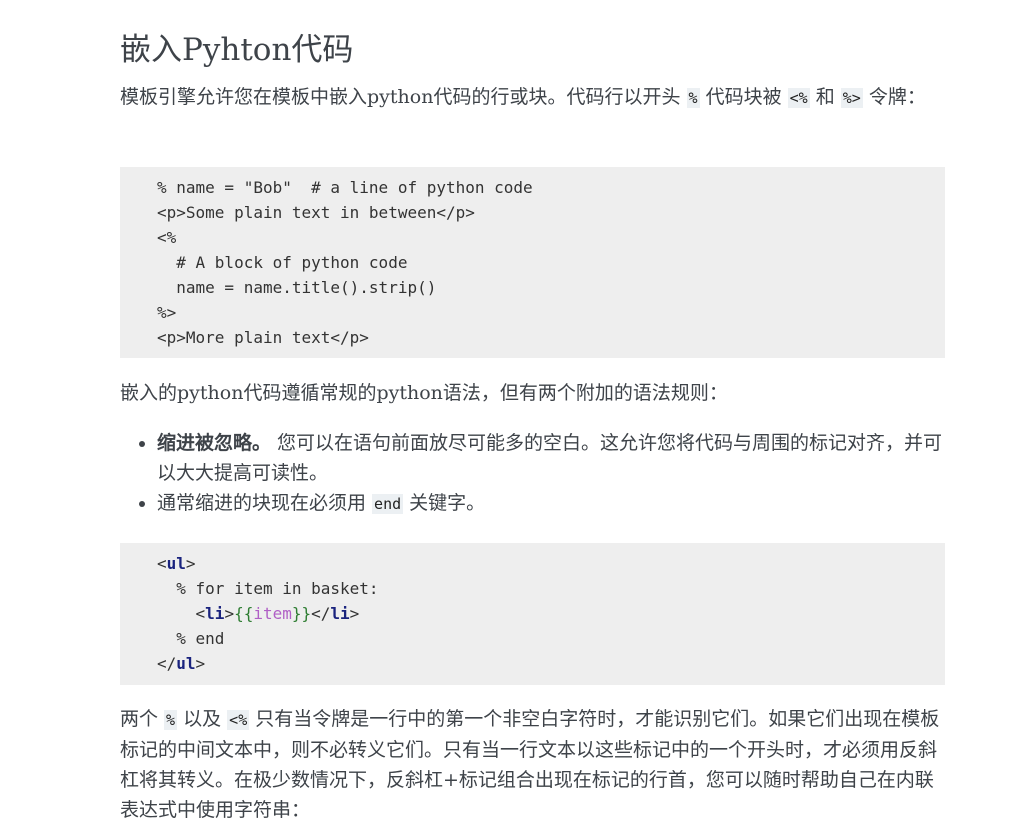 This screenshot has width=1024, height=827. What do you see at coordinates (894, 97) in the screenshot?
I see `intro-text: 令牌：` at bounding box center [894, 97].